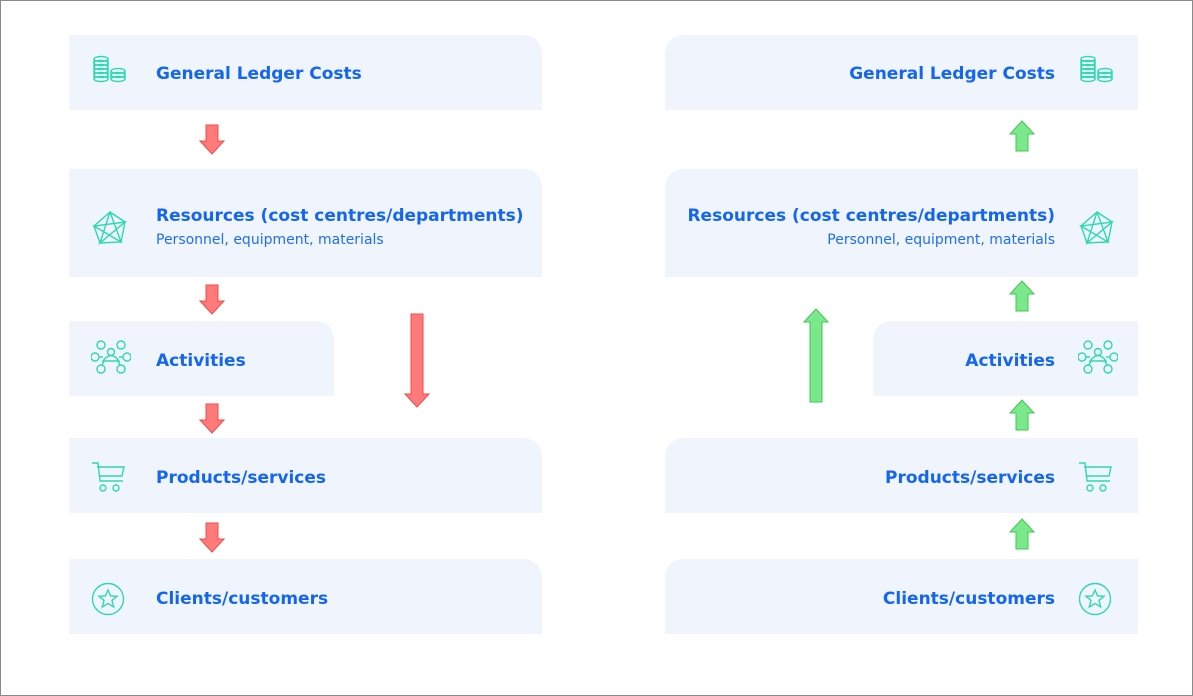 Image resolution: width=1193 pixels, height=696 pixels. I want to click on arrow-up-long-icon, so click(816, 355).